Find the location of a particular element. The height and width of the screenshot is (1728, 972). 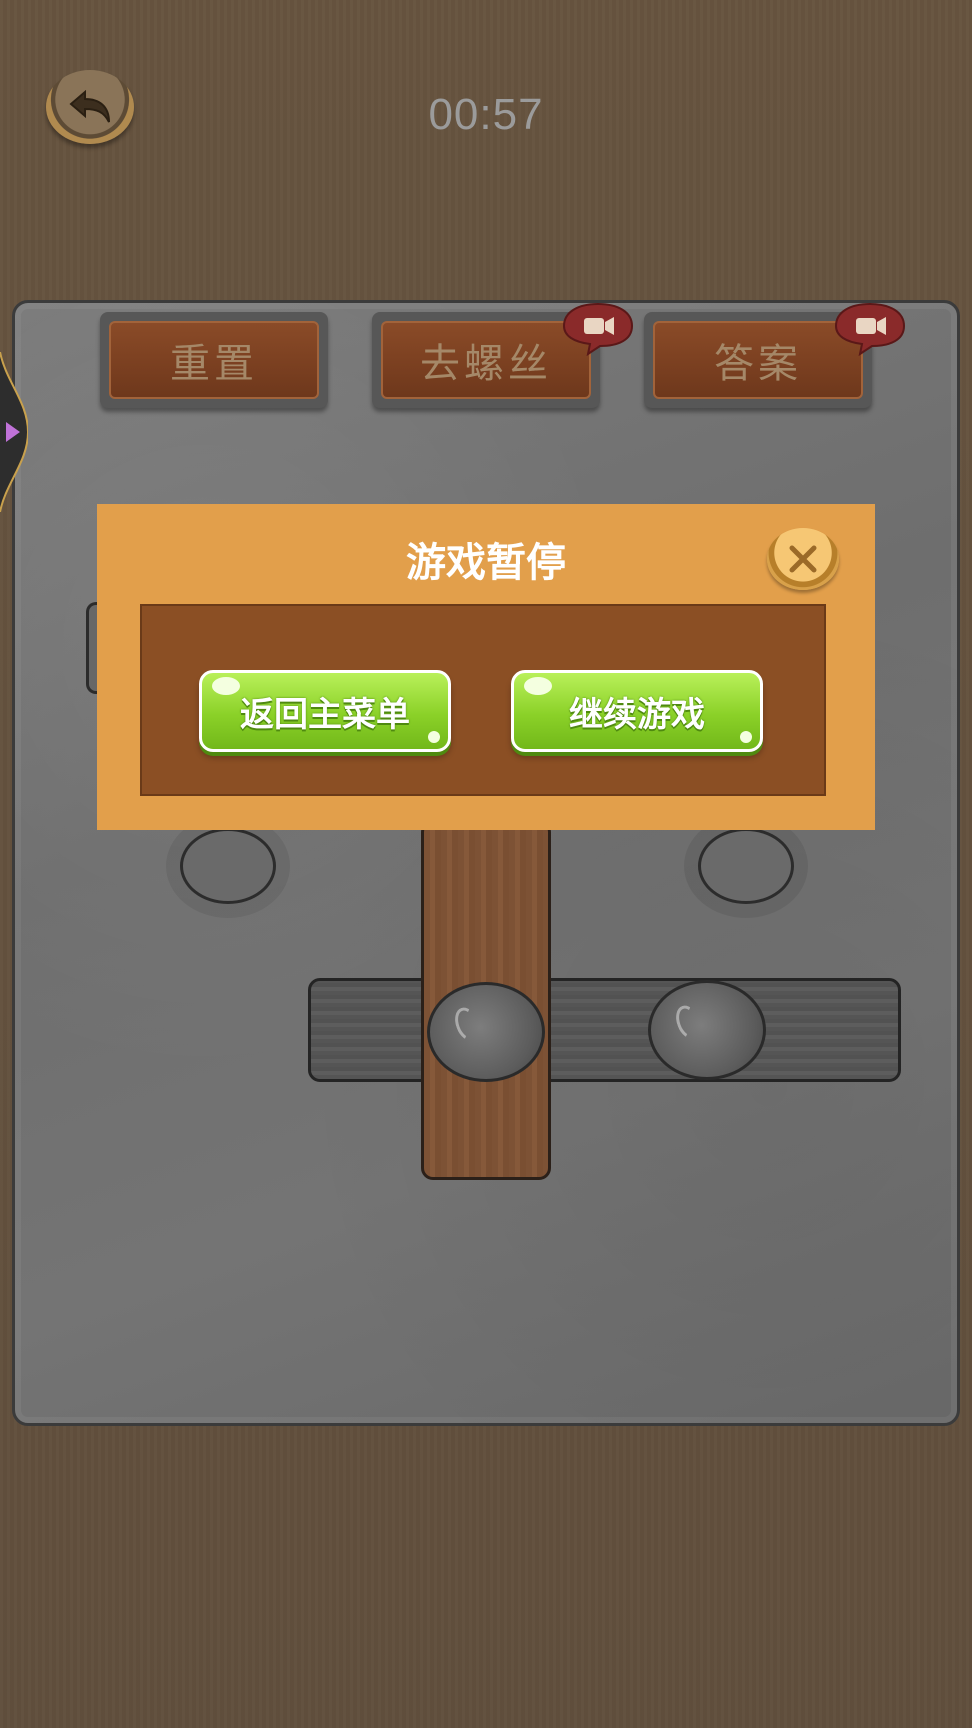

close-button is located at coordinates (803, 559).